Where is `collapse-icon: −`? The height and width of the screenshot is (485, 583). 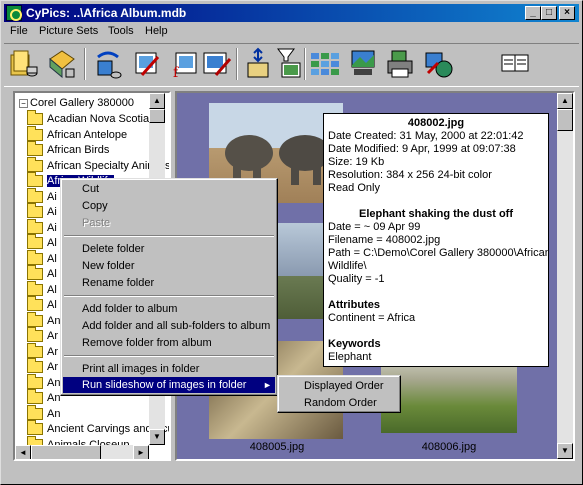
collapse-icon: − is located at coordinates (23, 103).